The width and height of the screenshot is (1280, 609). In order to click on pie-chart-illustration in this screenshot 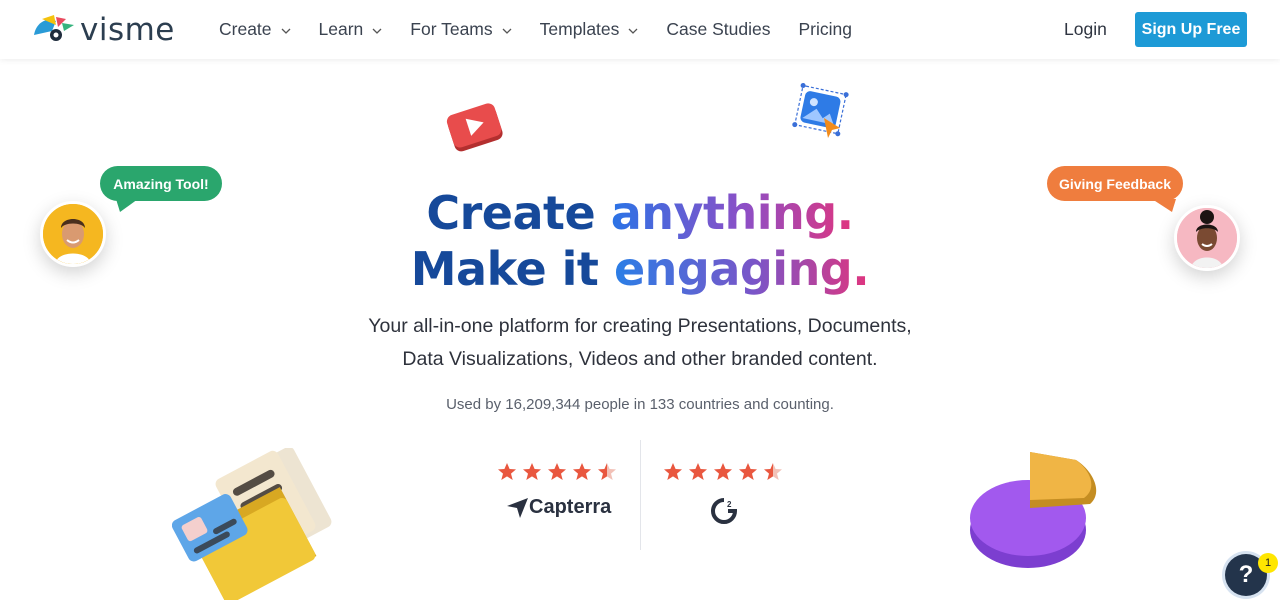, I will do `click(1033, 510)`.